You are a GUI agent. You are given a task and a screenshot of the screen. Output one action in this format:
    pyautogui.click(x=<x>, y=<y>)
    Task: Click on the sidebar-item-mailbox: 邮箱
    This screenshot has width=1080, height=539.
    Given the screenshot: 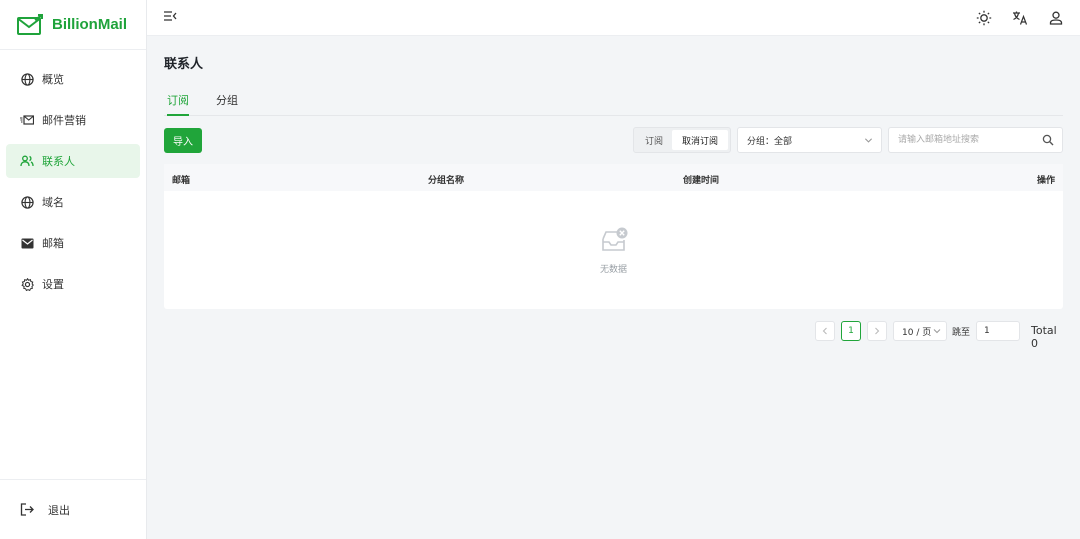 What is the action you would take?
    pyautogui.click(x=73, y=243)
    